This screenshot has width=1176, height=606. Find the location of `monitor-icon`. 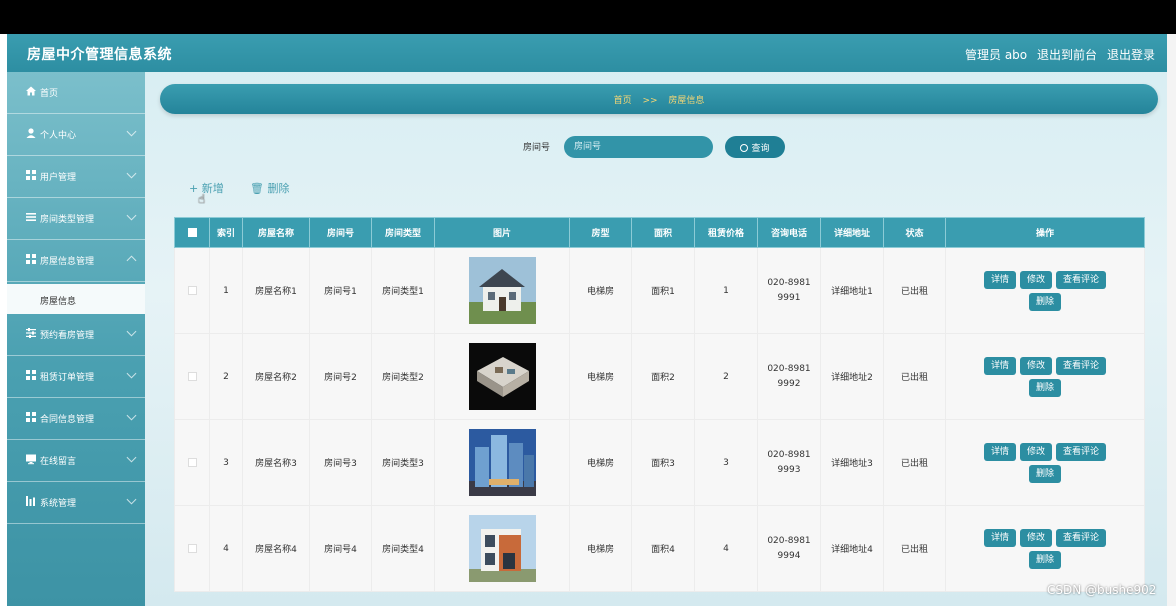

monitor-icon is located at coordinates (31, 459).